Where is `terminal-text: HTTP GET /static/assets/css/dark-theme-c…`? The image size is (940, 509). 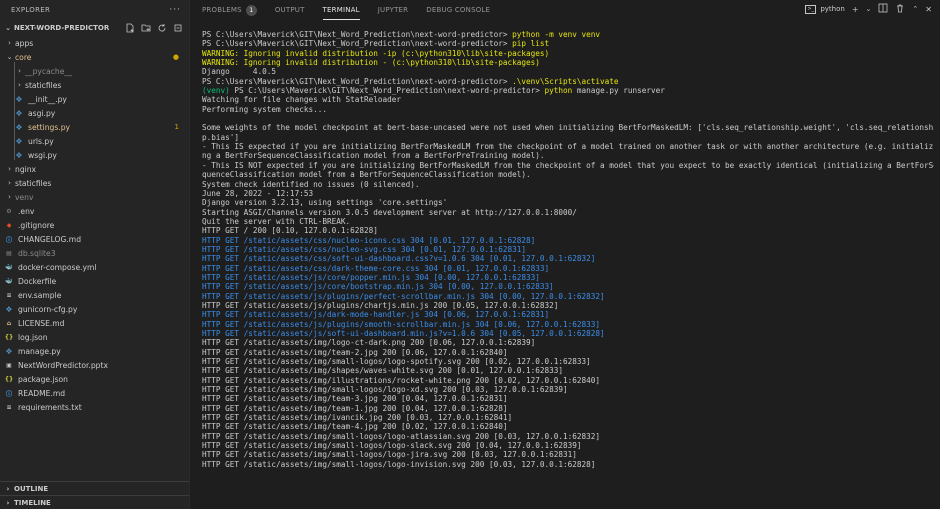
terminal-text: HTTP GET /static/assets/css/dark-theme-c… is located at coordinates (376, 268).